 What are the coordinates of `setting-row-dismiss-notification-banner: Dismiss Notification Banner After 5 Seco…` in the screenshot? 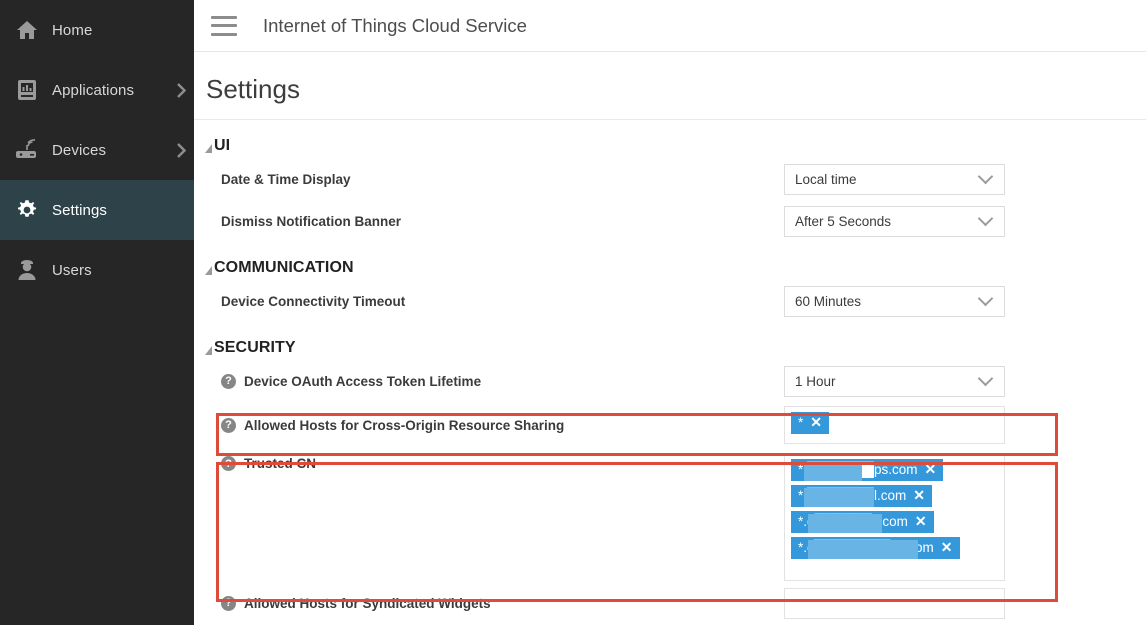 It's located at (670, 221).